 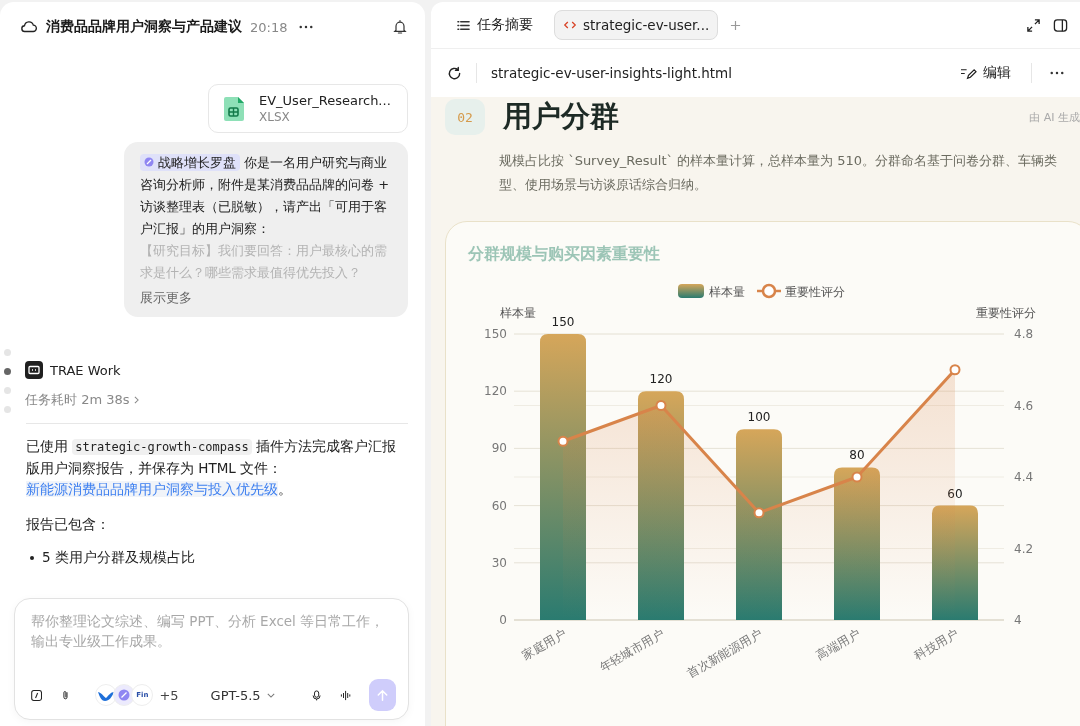 I want to click on reply-paragraph: 已使用 strategic-growth-compass 插件方法完成客户汇报版用户洞察报告，并保存为 HTML 文件： 新能源消费品品牌用户洞察与投入优先级。, so click(x=211, y=468).